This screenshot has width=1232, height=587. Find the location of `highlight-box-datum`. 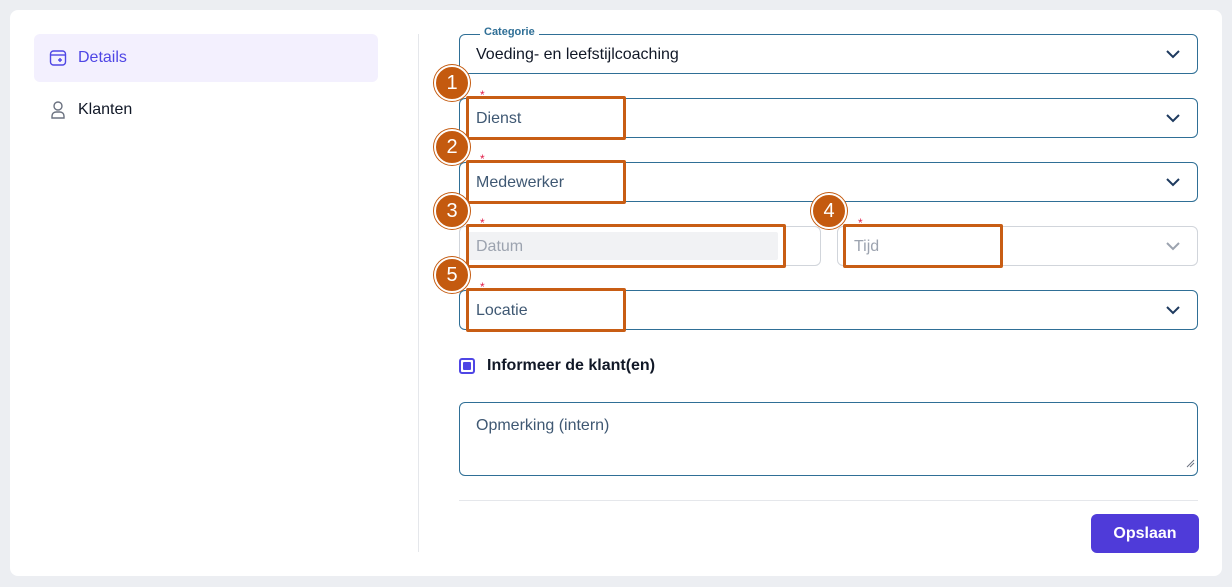

highlight-box-datum is located at coordinates (626, 246).